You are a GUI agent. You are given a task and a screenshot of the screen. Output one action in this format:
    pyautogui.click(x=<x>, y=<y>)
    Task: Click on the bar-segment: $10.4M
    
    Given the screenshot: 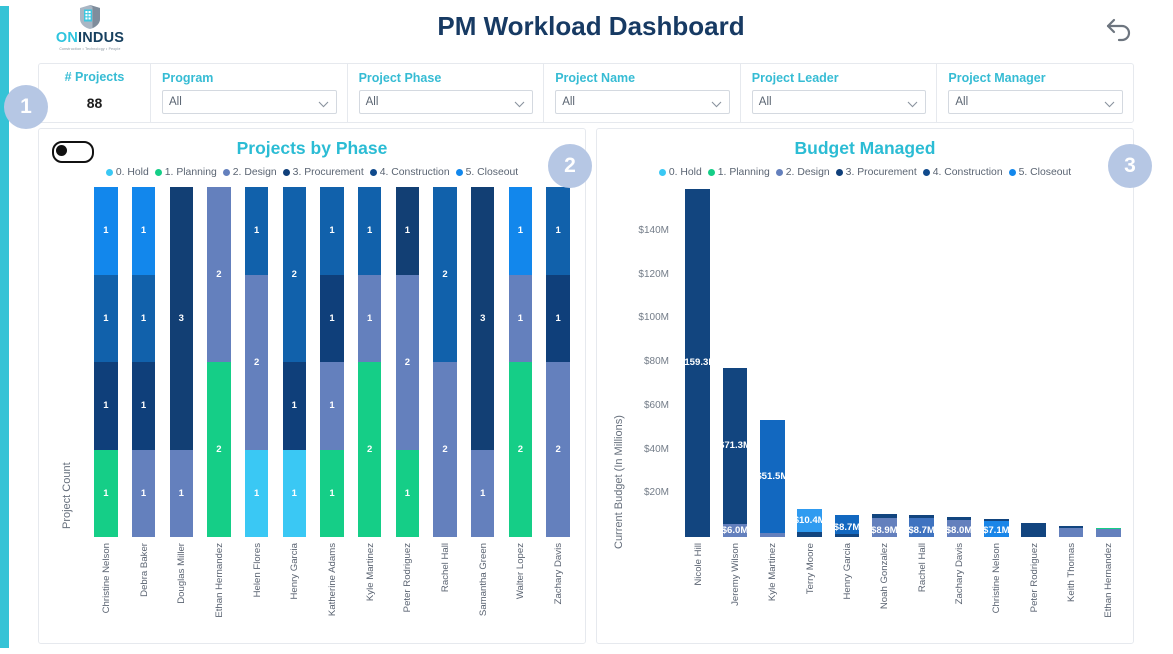 What is the action you would take?
    pyautogui.click(x=810, y=521)
    